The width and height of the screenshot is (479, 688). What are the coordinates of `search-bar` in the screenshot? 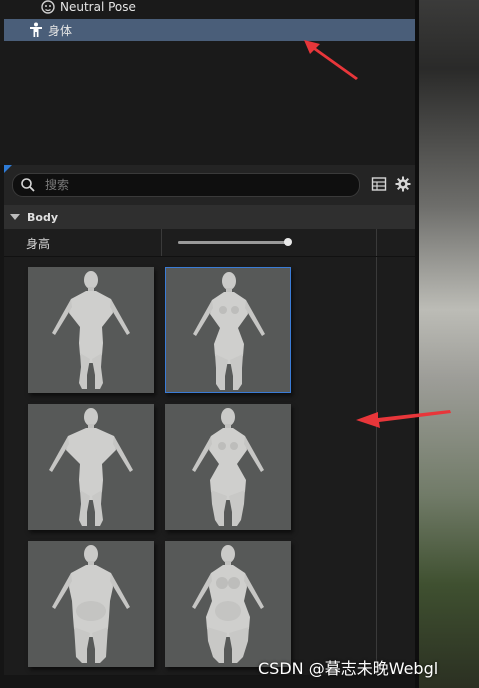 It's located at (186, 185).